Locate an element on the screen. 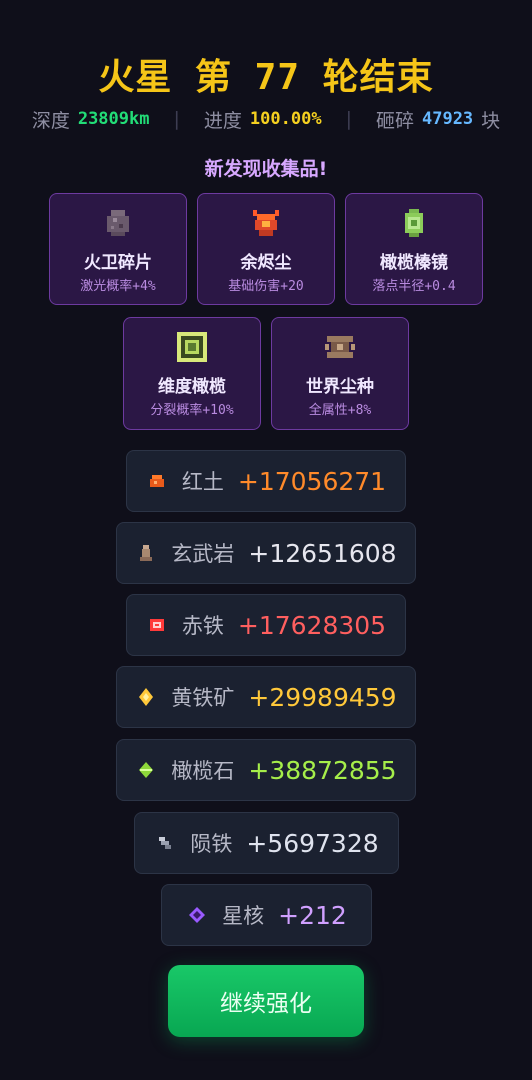 The width and height of the screenshot is (532, 1080). dimension-square-icon is located at coordinates (192, 347).